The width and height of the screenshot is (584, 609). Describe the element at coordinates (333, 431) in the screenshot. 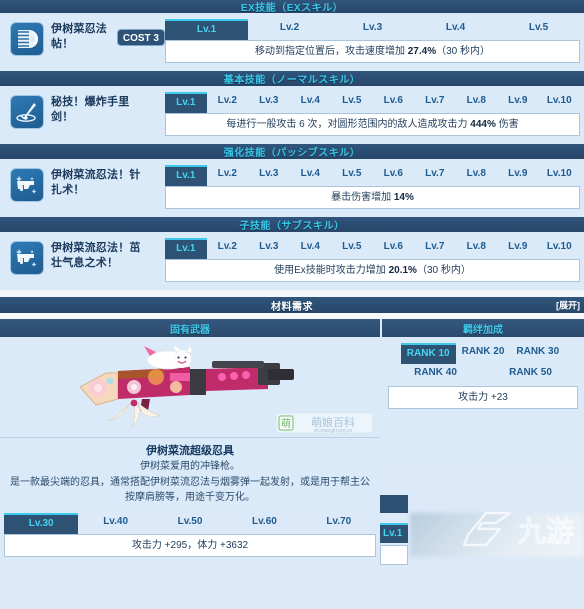

I see `svg-text: zh.moegirl.org.cn` at that location.